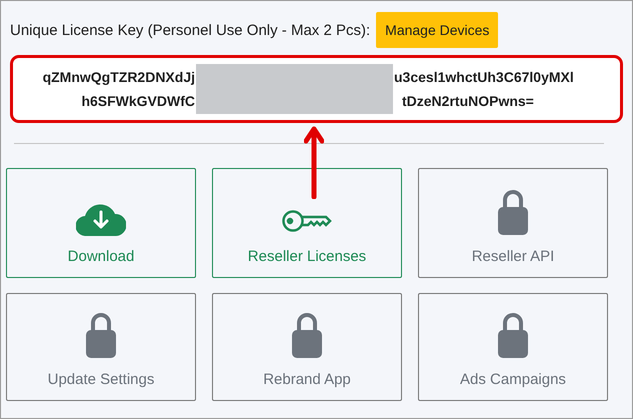 The height and width of the screenshot is (419, 633). What do you see at coordinates (138, 101) in the screenshot?
I see `key-text: h6SFWkGVDWfC` at bounding box center [138, 101].